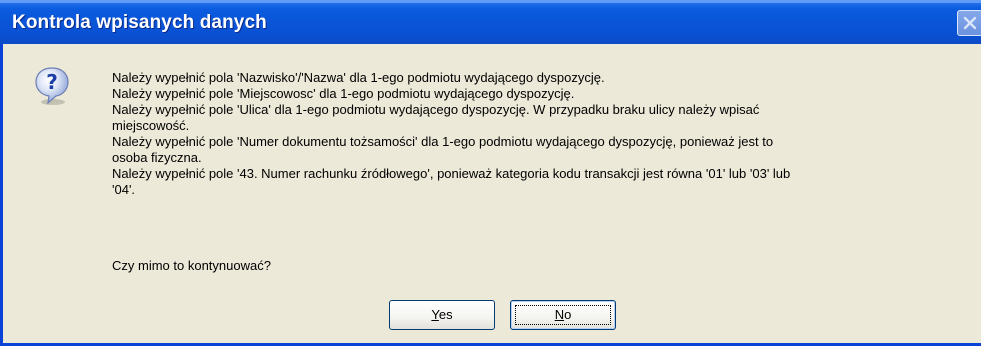 The image size is (981, 346). I want to click on confirmation-question: Czy mimo to kontynuować?, so click(191, 265).